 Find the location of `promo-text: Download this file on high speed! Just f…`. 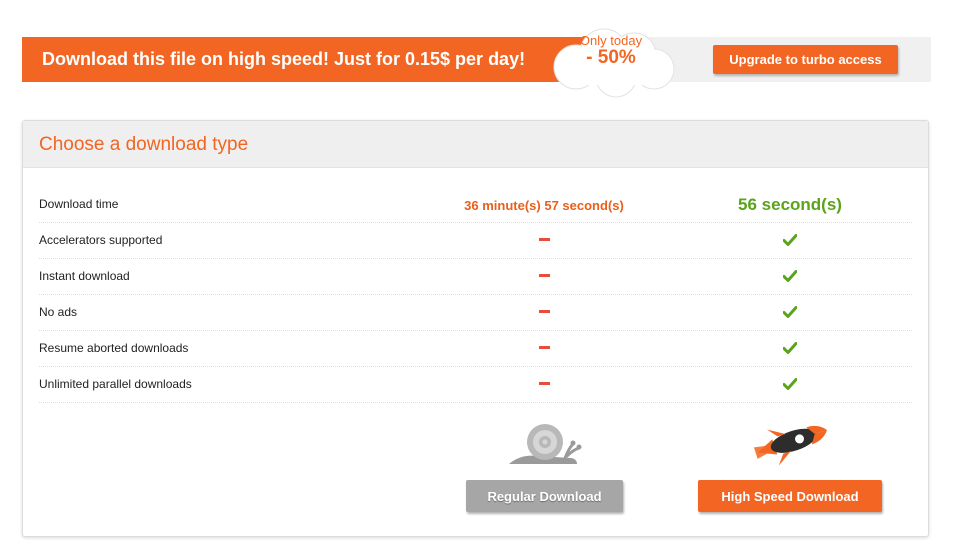

promo-text: Download this file on high speed! Just f… is located at coordinates (284, 59).